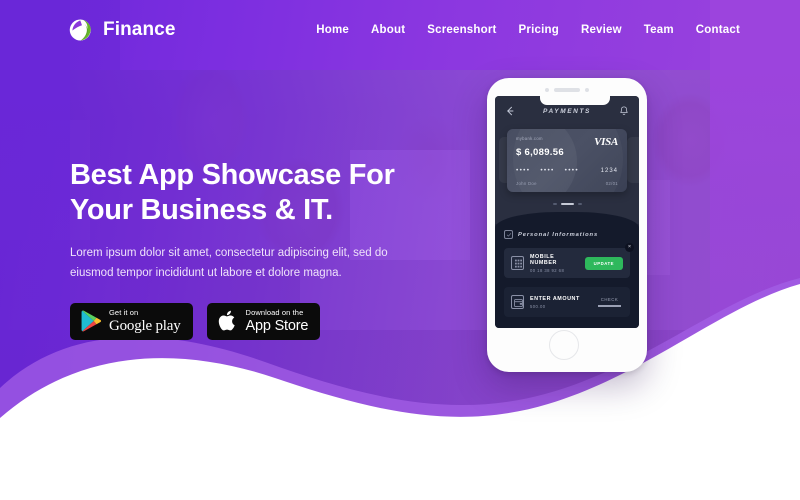 Image resolution: width=800 pixels, height=500 pixels. What do you see at coordinates (659, 30) in the screenshot?
I see `nav-item-team: Team` at bounding box center [659, 30].